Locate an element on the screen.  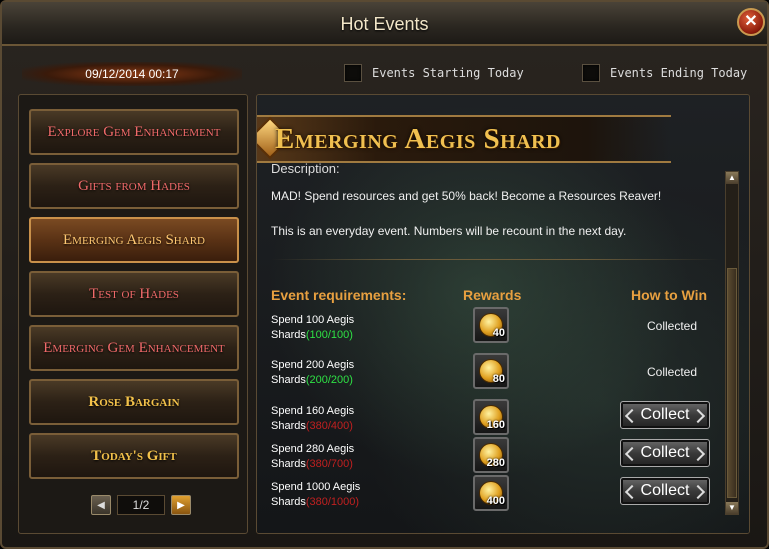
requirement-3-text: Spend 160 Aegis is located at coordinates (313, 411).